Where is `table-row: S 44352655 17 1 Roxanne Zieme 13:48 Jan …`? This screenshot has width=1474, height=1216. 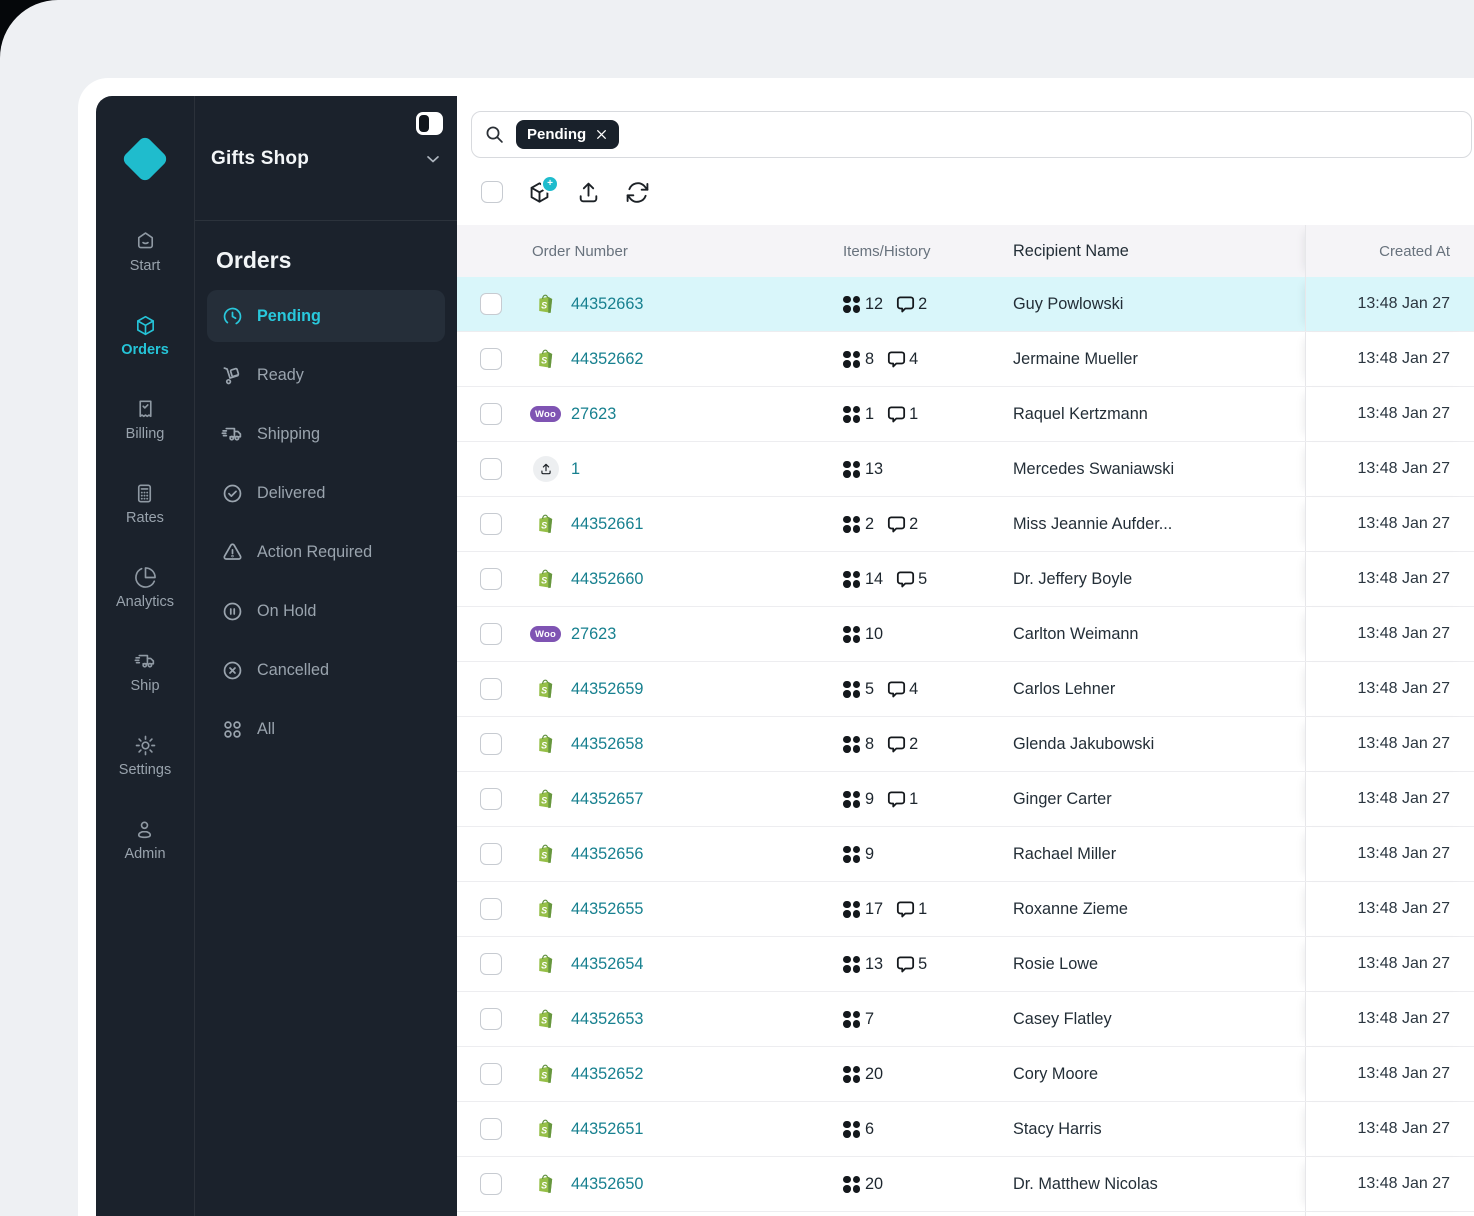 table-row: S 44352655 17 1 Roxanne Zieme 13:48 Jan … is located at coordinates (965, 909).